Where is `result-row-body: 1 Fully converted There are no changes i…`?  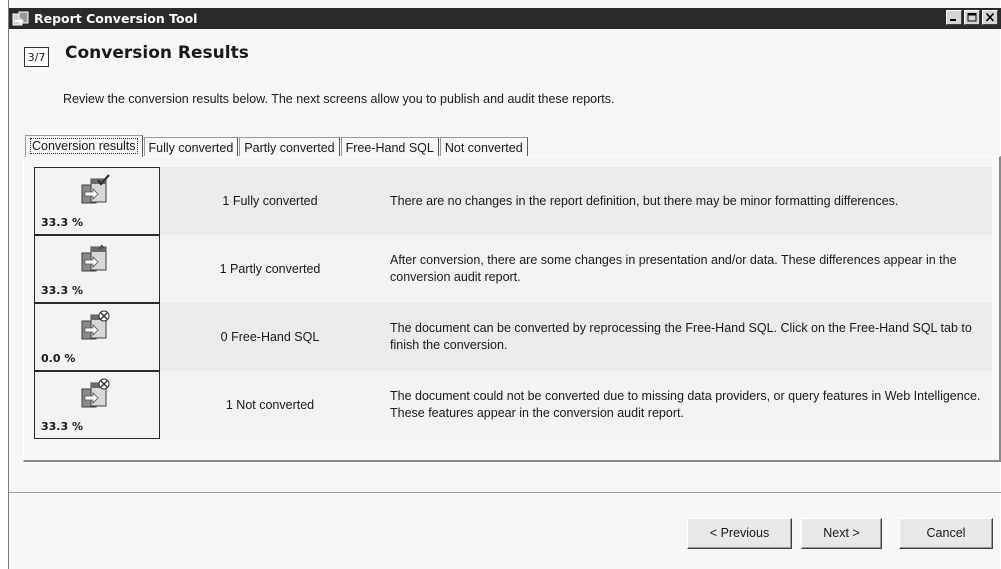 result-row-body: 1 Fully converted There are no changes i… is located at coordinates (576, 201).